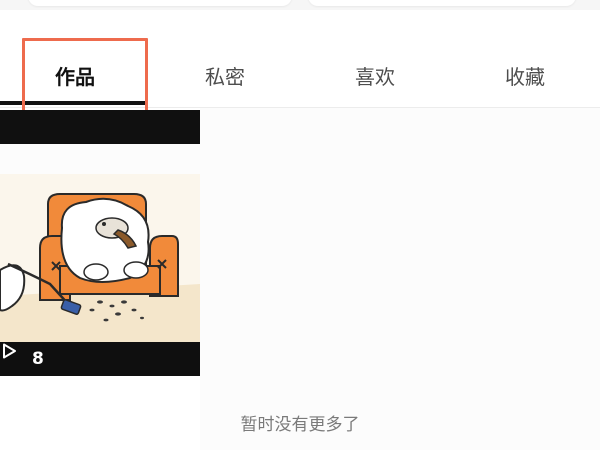 The width and height of the screenshot is (600, 450). What do you see at coordinates (375, 77) in the screenshot?
I see `tab-likes: 喜欢` at bounding box center [375, 77].